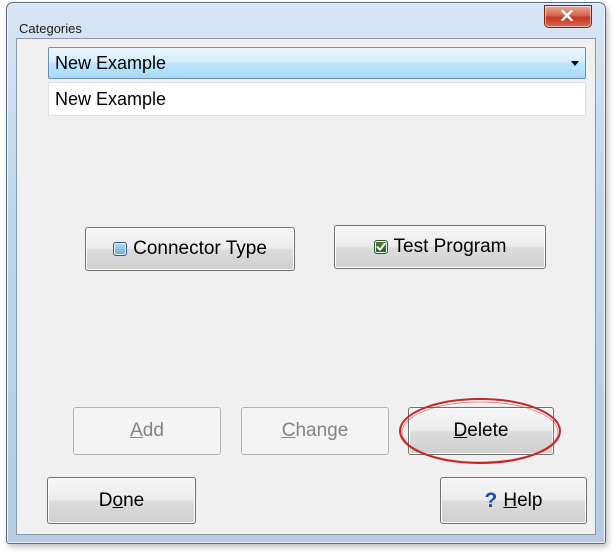  Describe the element at coordinates (322, 430) in the screenshot. I see `change-label-rest: hange` at that location.